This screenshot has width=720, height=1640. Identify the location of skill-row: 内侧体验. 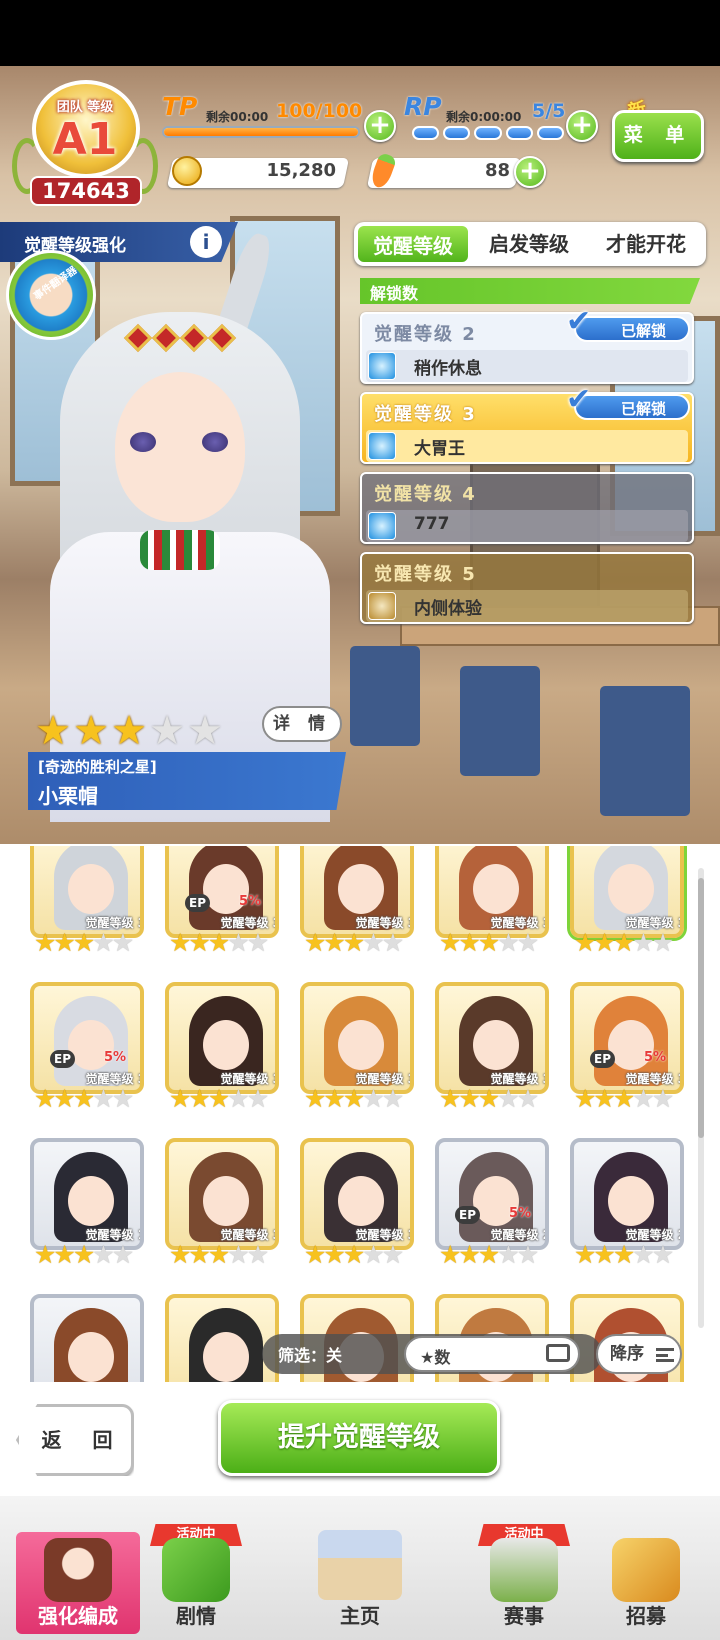
(527, 606).